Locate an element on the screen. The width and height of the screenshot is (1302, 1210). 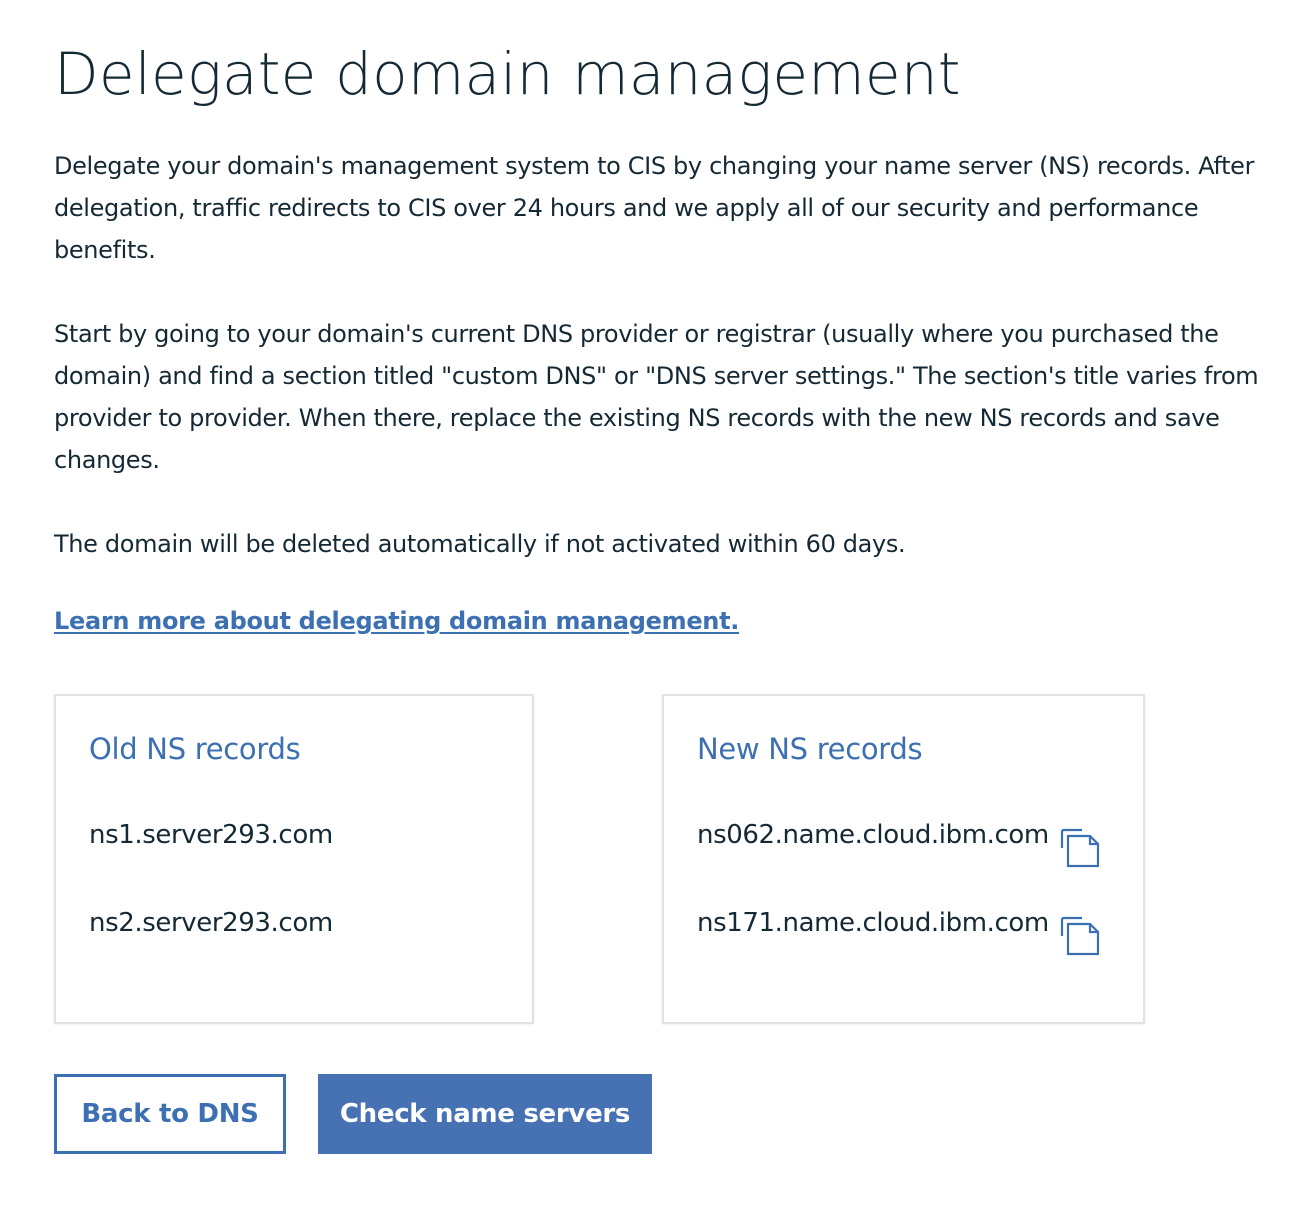
new-ns-records-title: New NS records is located at coordinates (810, 749).